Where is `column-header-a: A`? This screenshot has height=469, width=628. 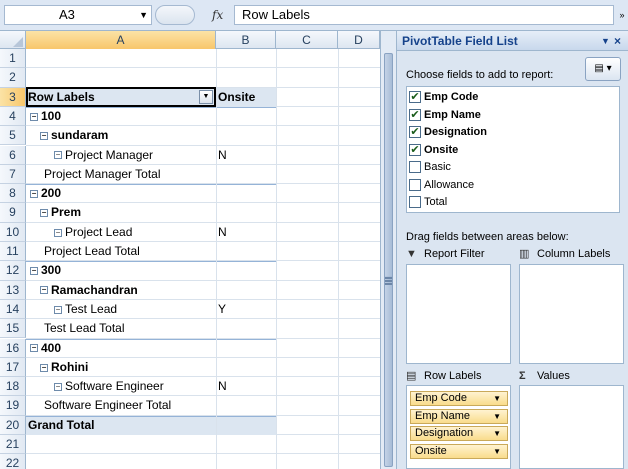
column-header-a: A is located at coordinates (121, 40).